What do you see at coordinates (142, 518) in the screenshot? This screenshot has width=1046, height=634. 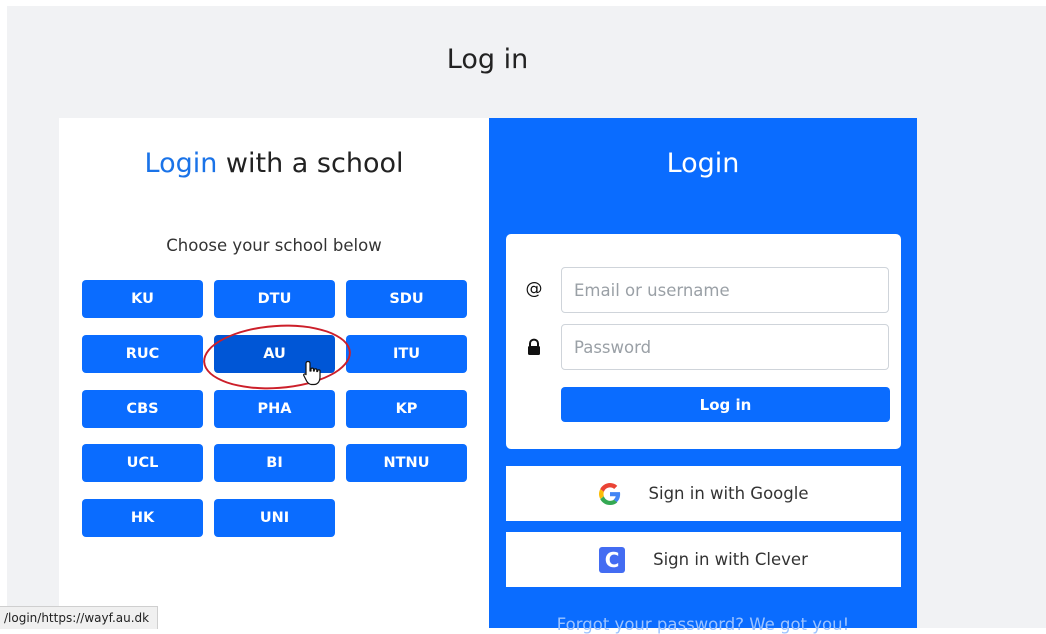 I see `school-button-hk: HK` at bounding box center [142, 518].